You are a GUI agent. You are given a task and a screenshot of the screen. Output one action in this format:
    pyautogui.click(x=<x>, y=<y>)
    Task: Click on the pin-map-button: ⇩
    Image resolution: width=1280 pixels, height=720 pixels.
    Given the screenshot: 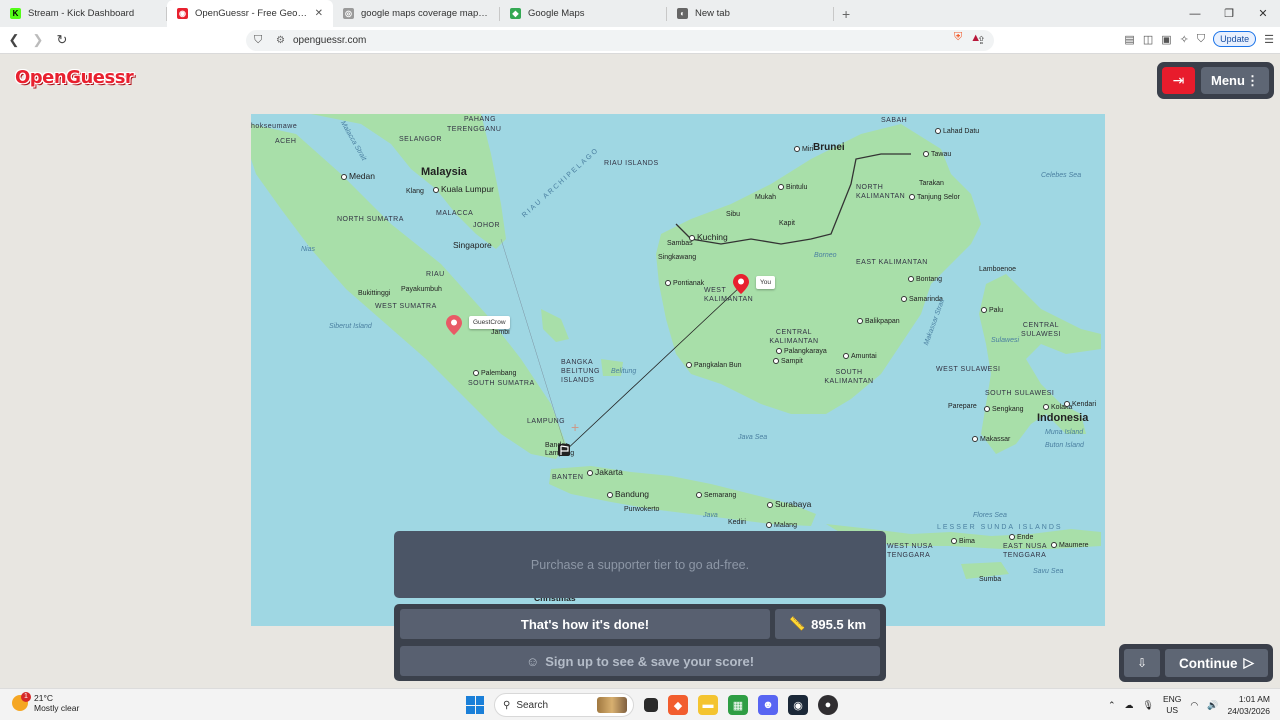 What is the action you would take?
    pyautogui.click(x=1142, y=663)
    